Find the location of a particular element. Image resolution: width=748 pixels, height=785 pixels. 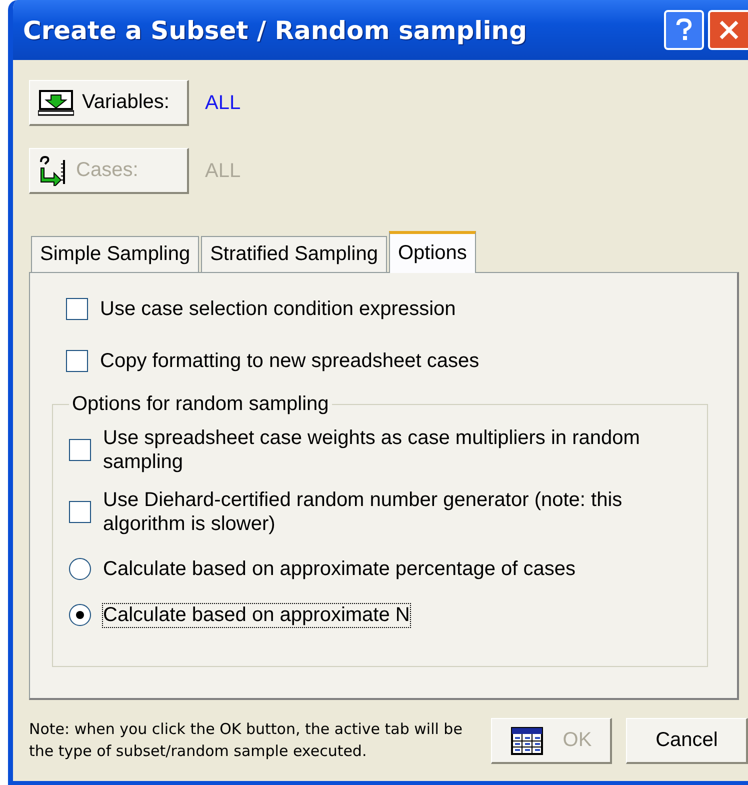

tab: Simple Sampling is located at coordinates (115, 254).